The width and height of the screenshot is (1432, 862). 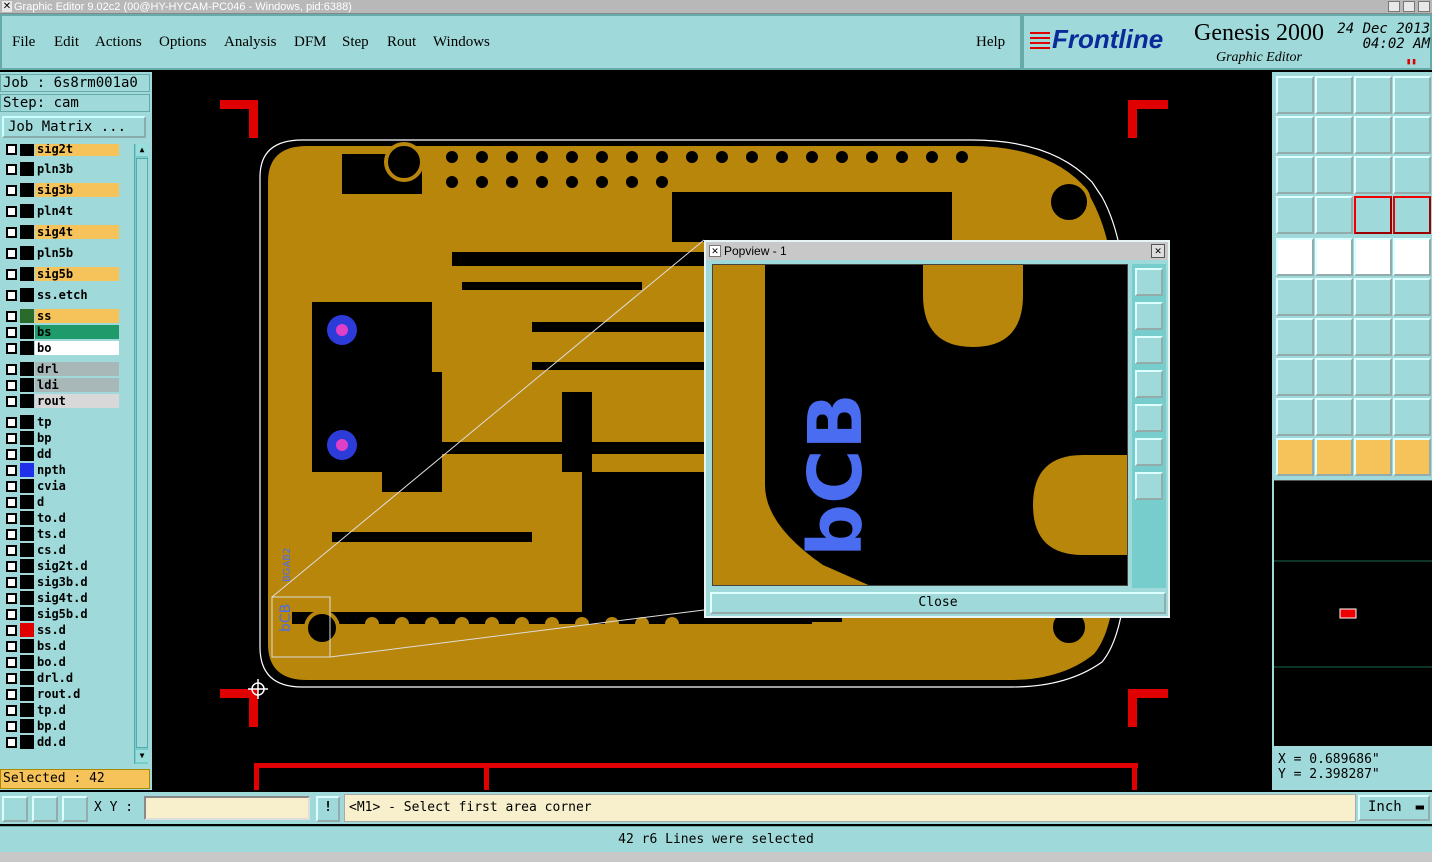 What do you see at coordinates (45, 809) in the screenshot?
I see `angle-icon` at bounding box center [45, 809].